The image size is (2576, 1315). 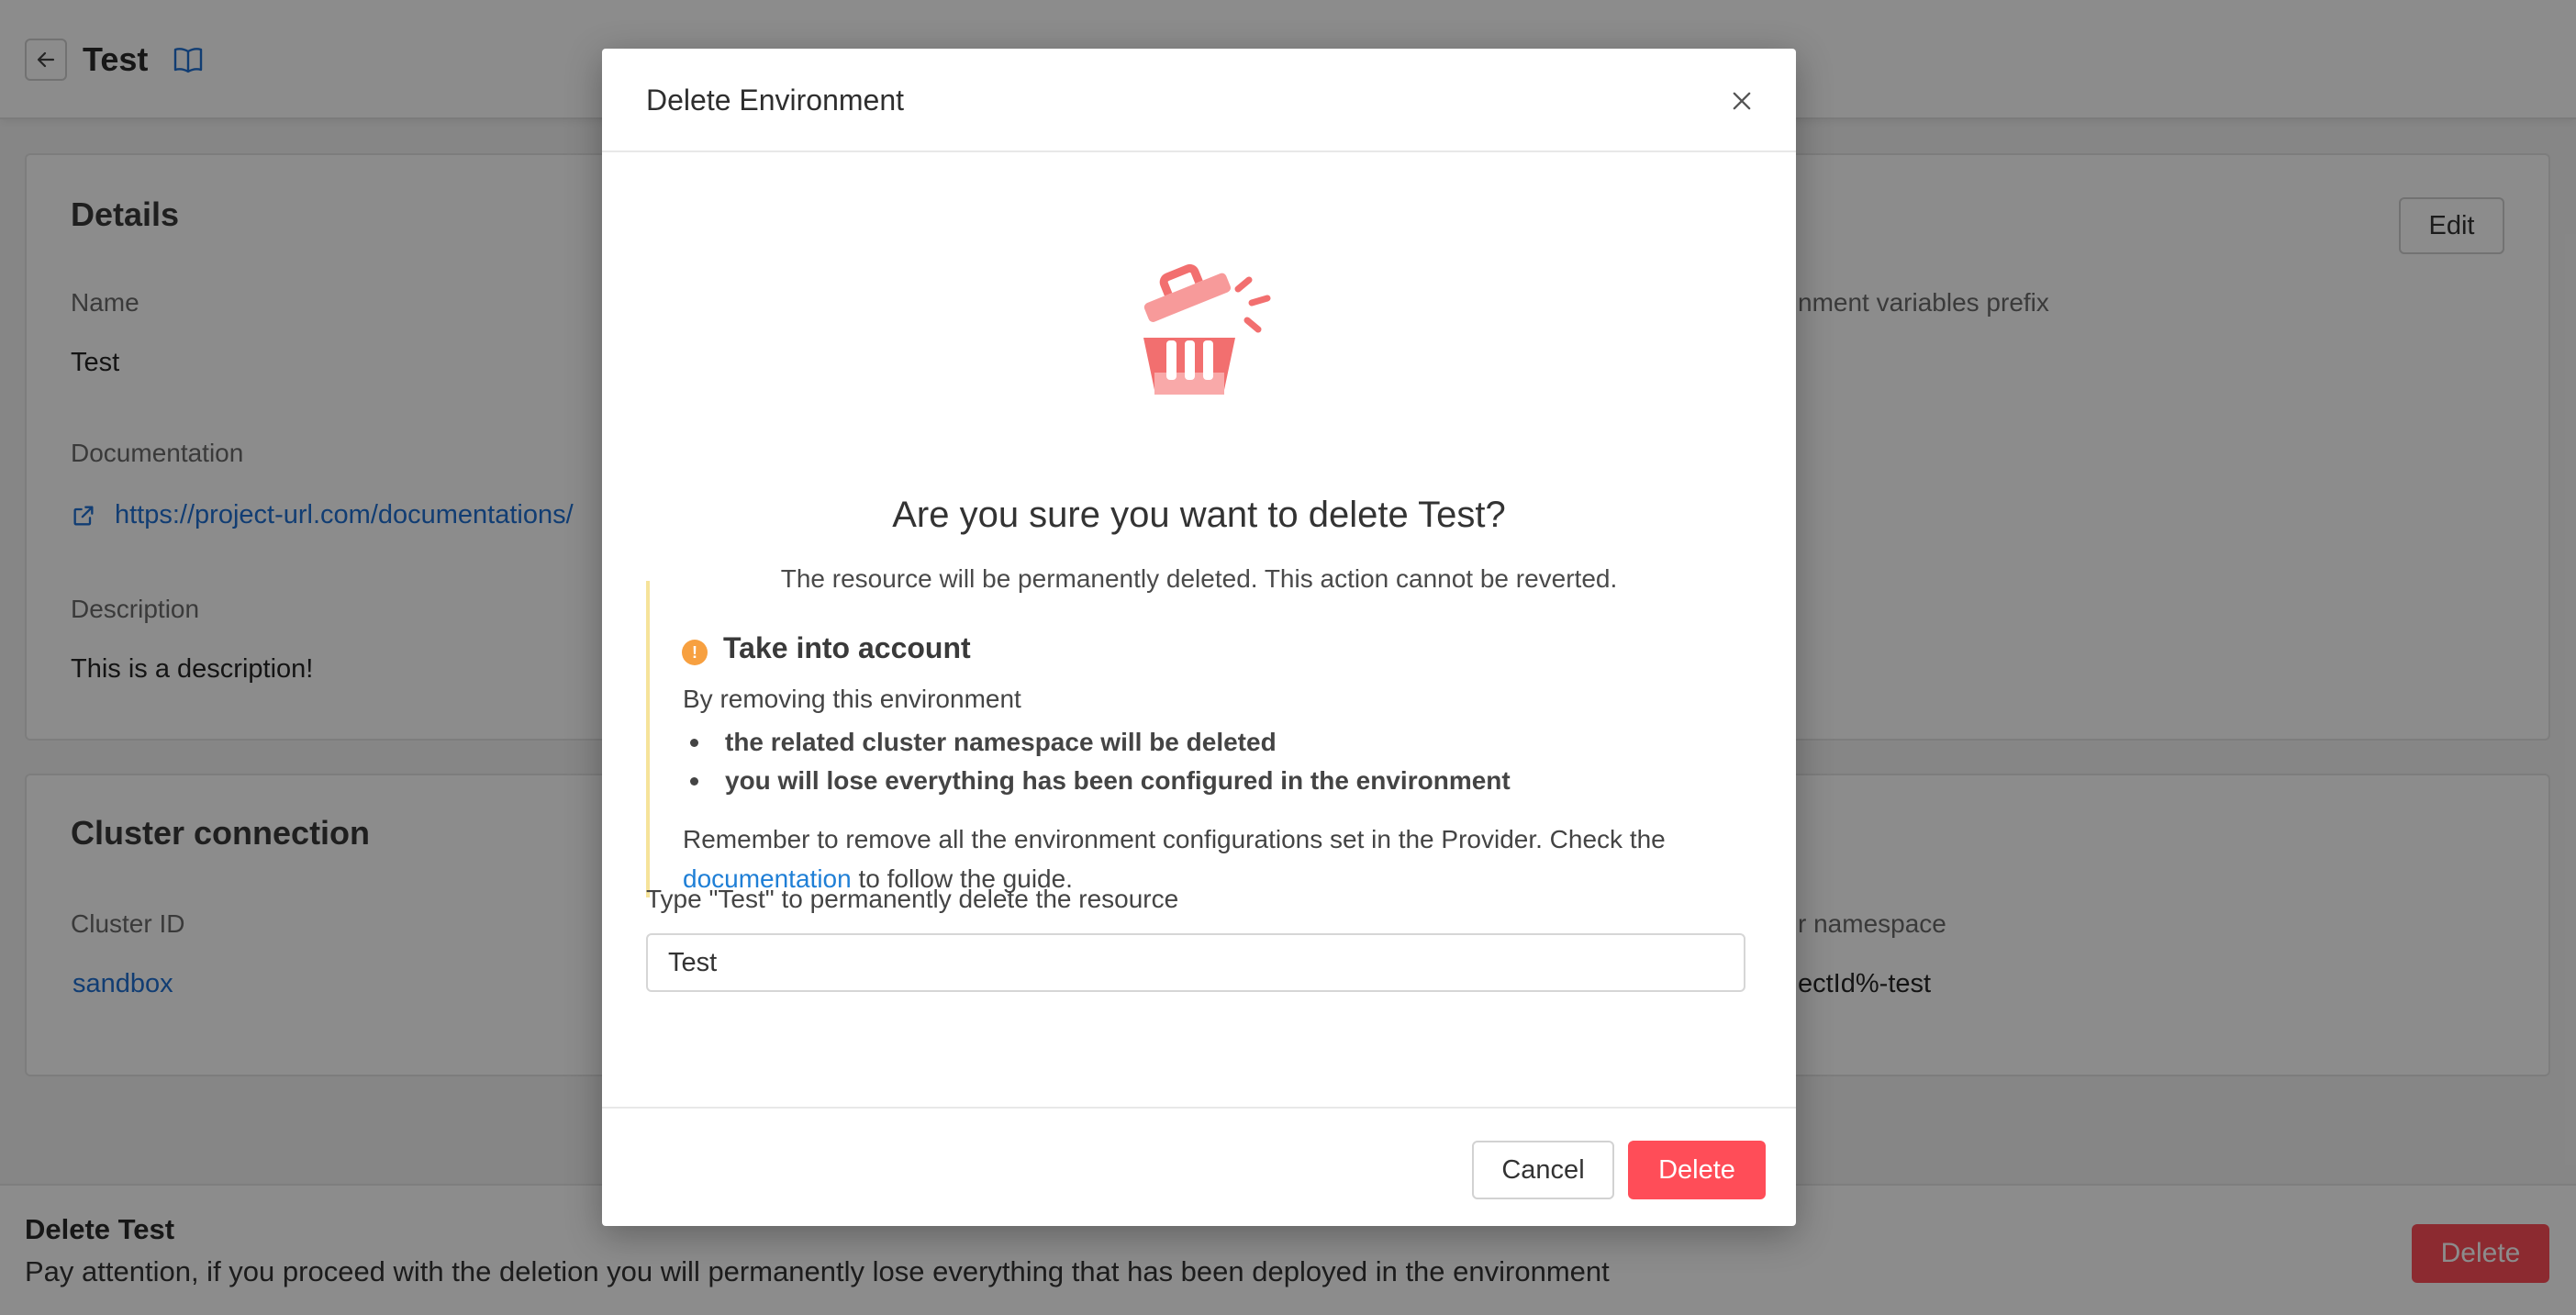 What do you see at coordinates (775, 100) in the screenshot?
I see `modal-title: Delete Environment` at bounding box center [775, 100].